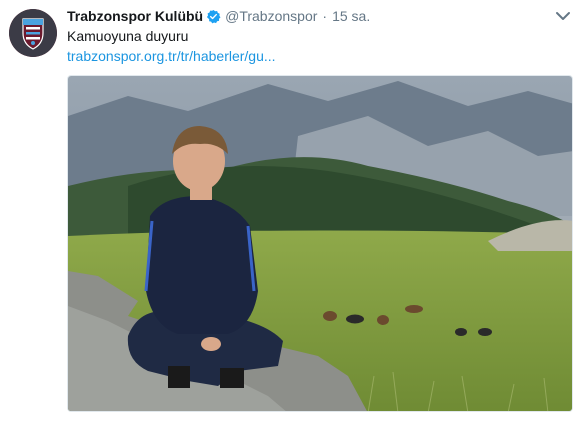 The width and height of the screenshot is (582, 422). I want to click on verified-badge-icon, so click(213, 16).